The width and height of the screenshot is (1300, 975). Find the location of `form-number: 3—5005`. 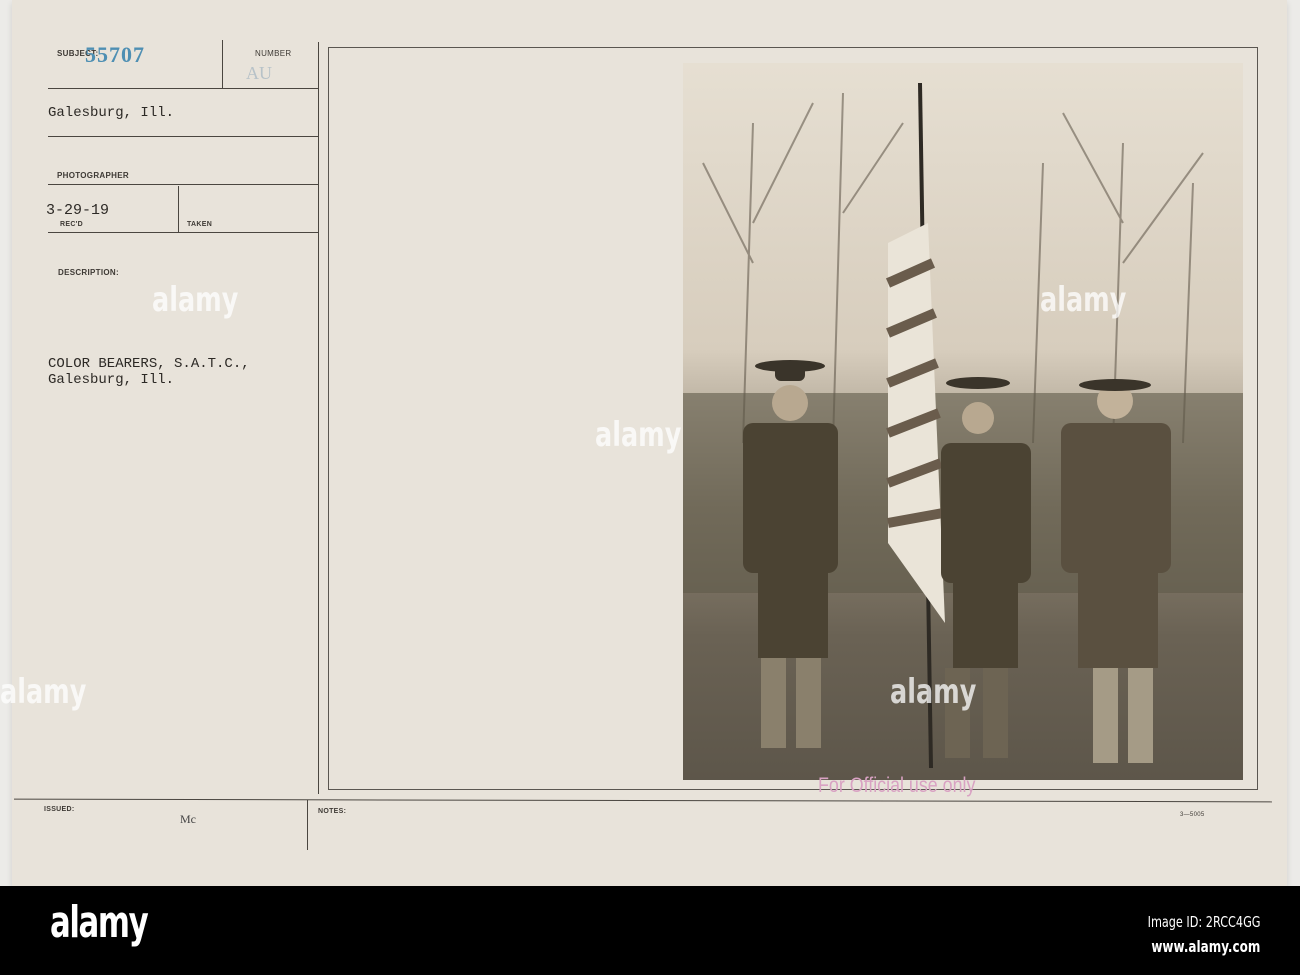

form-number: 3—5005 is located at coordinates (1192, 815).